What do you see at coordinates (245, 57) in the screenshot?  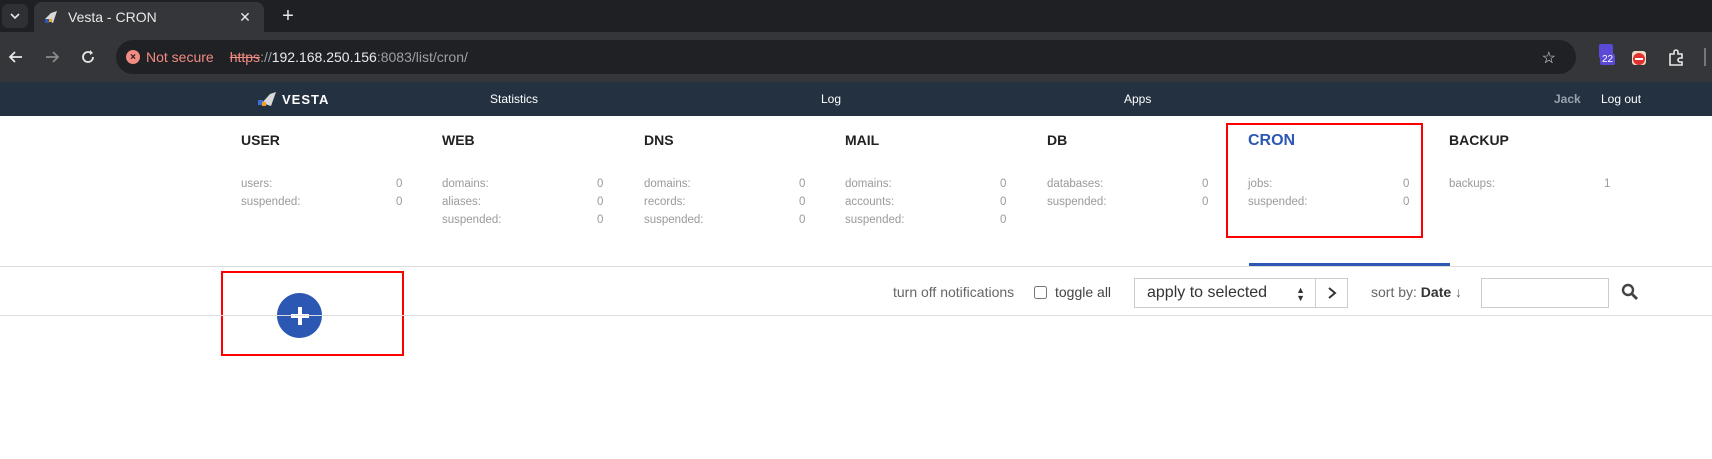 I see `url-scheme: https` at bounding box center [245, 57].